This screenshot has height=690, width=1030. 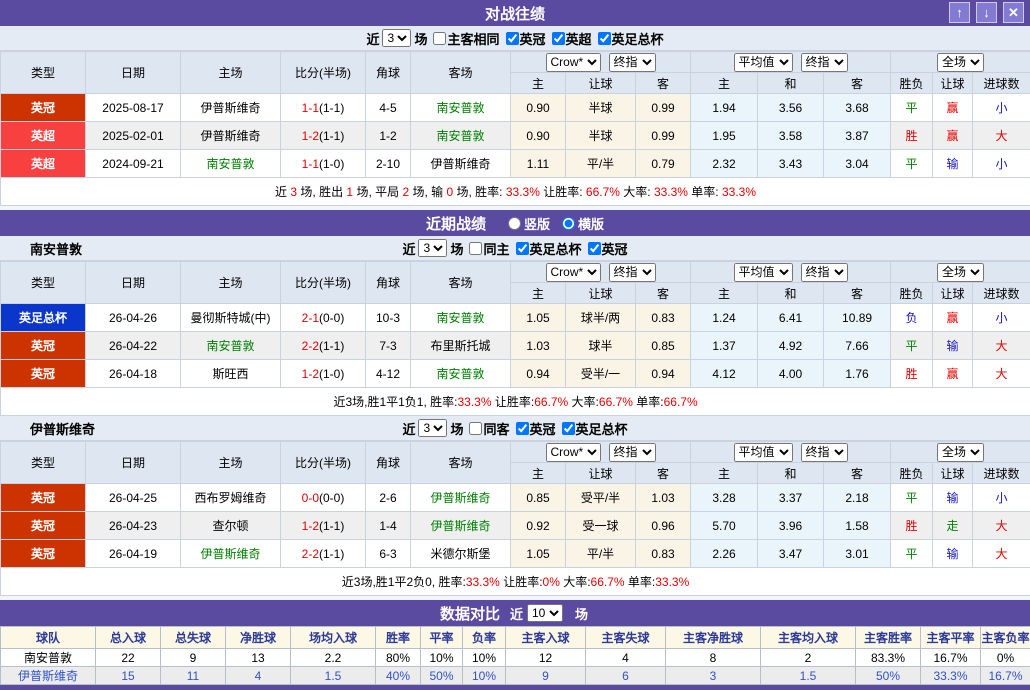 What do you see at coordinates (1005, 638) in the screenshot?
I see `comparison-header-cell: 主客负率` at bounding box center [1005, 638].